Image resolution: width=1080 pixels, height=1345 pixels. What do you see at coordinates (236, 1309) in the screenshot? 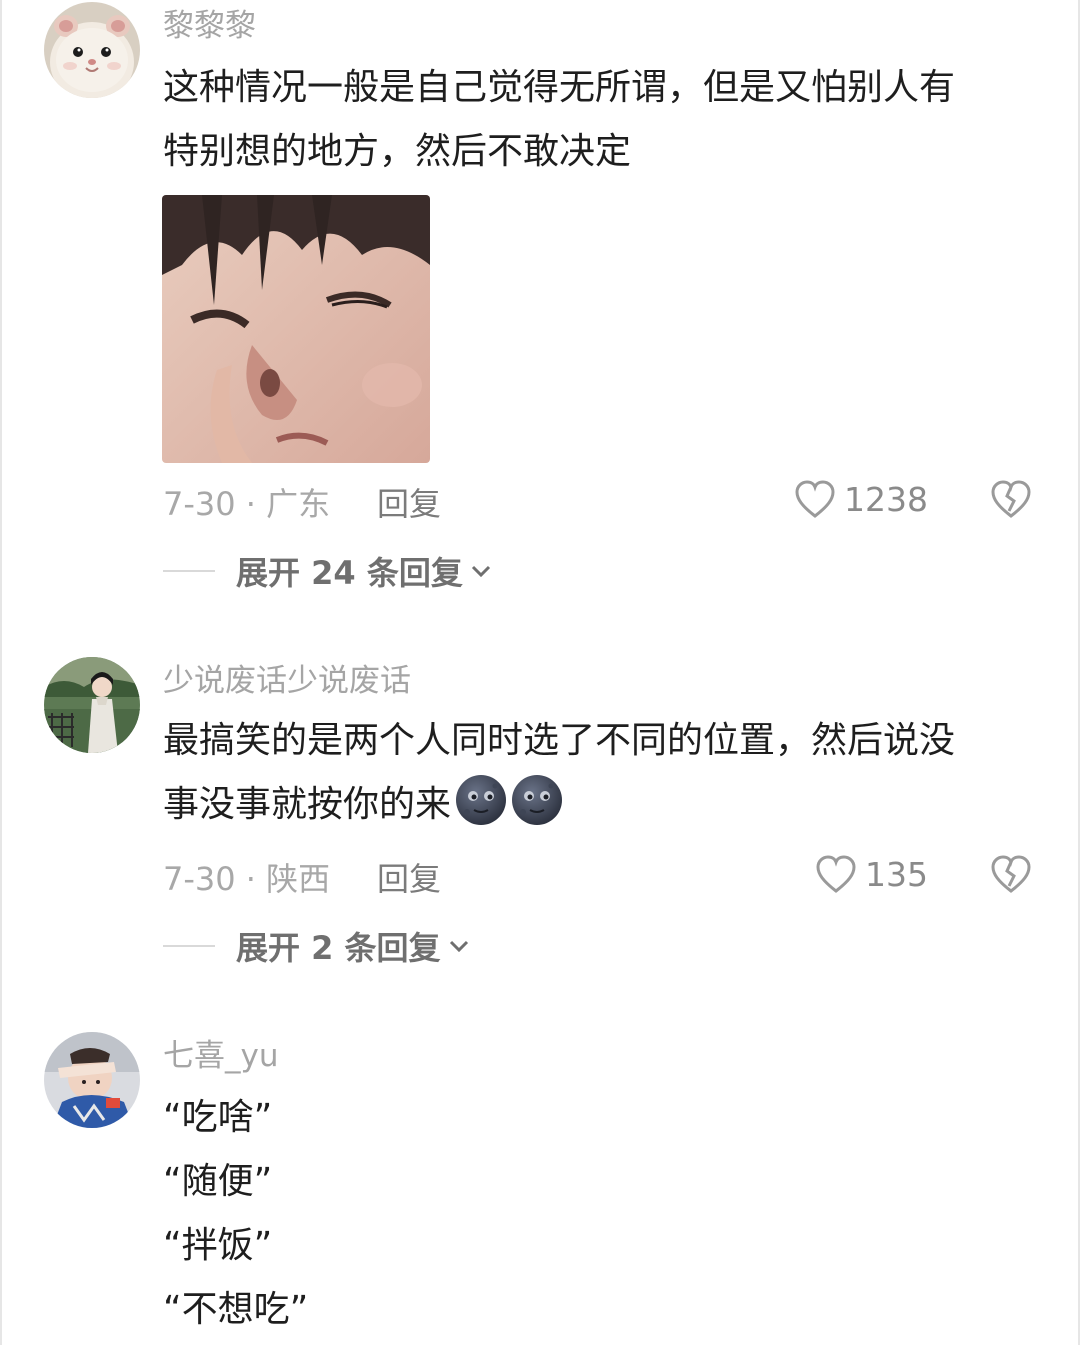
I see `comment-line: “不想吃”` at bounding box center [236, 1309].